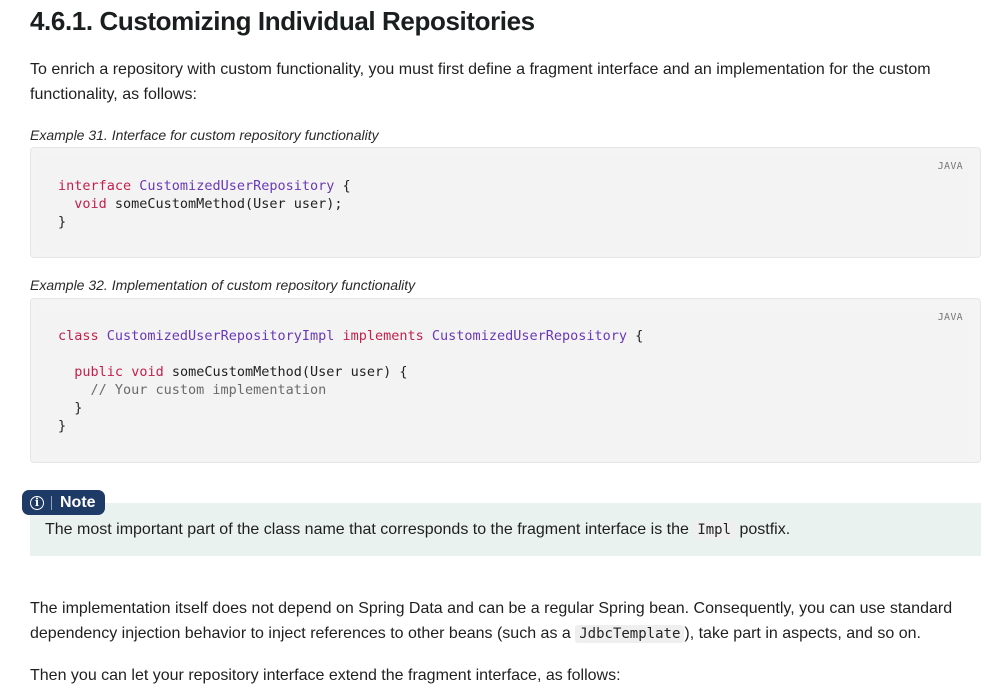 Image resolution: width=987 pixels, height=697 pixels. Describe the element at coordinates (714, 530) in the screenshot. I see `inline-code: Impl` at that location.